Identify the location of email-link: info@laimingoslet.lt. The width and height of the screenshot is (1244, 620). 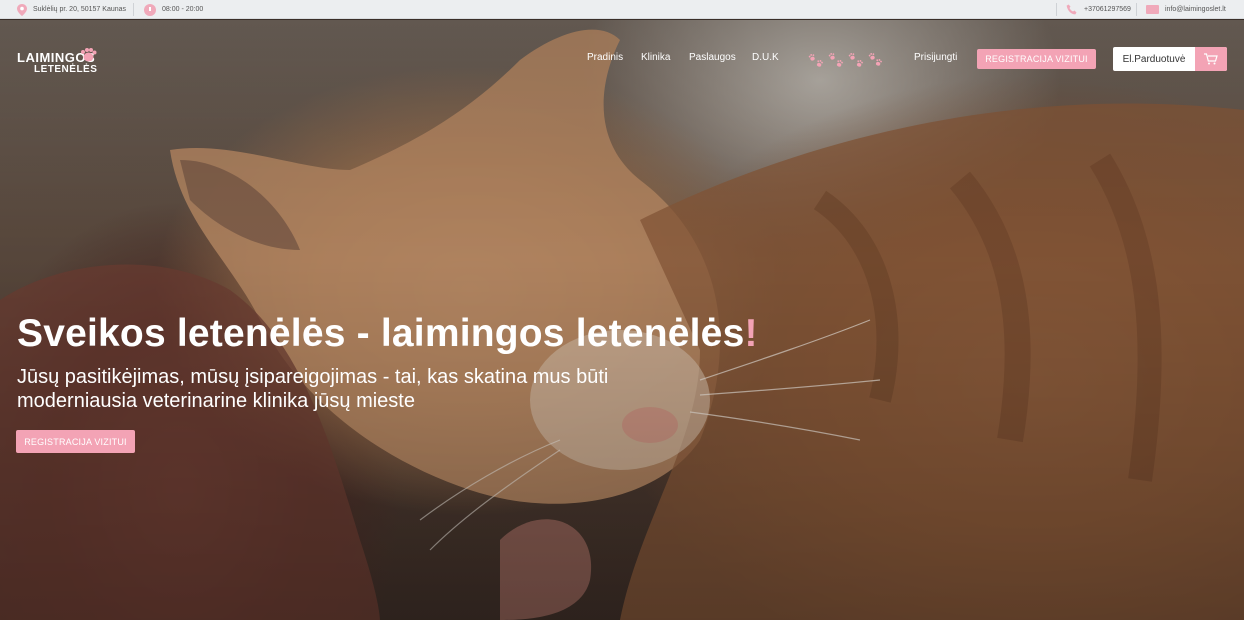
(1186, 9).